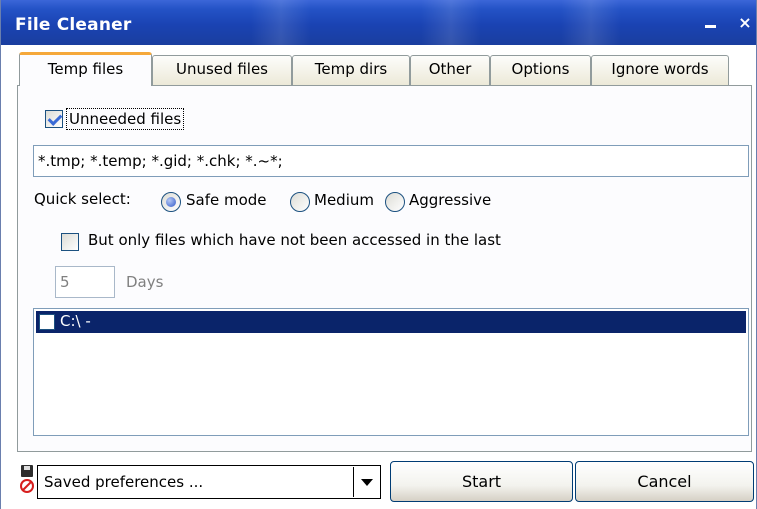  What do you see at coordinates (664, 481) in the screenshot?
I see `cancel-button: Cancel` at bounding box center [664, 481].